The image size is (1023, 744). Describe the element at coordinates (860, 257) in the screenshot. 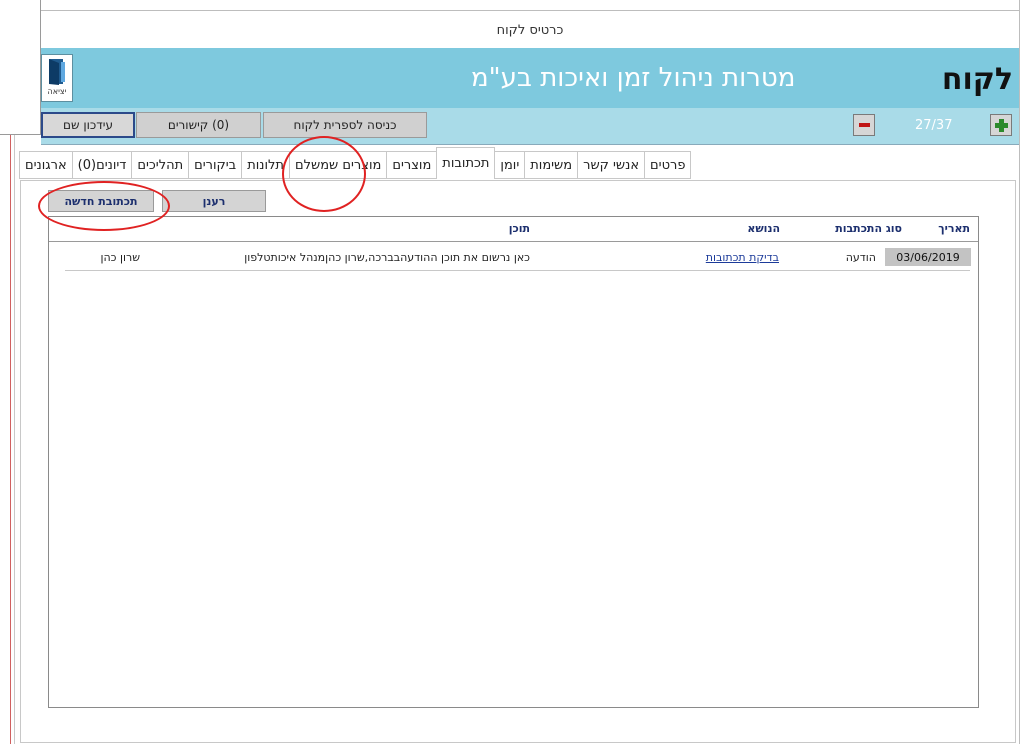

I see `row-type: הודעה` at that location.